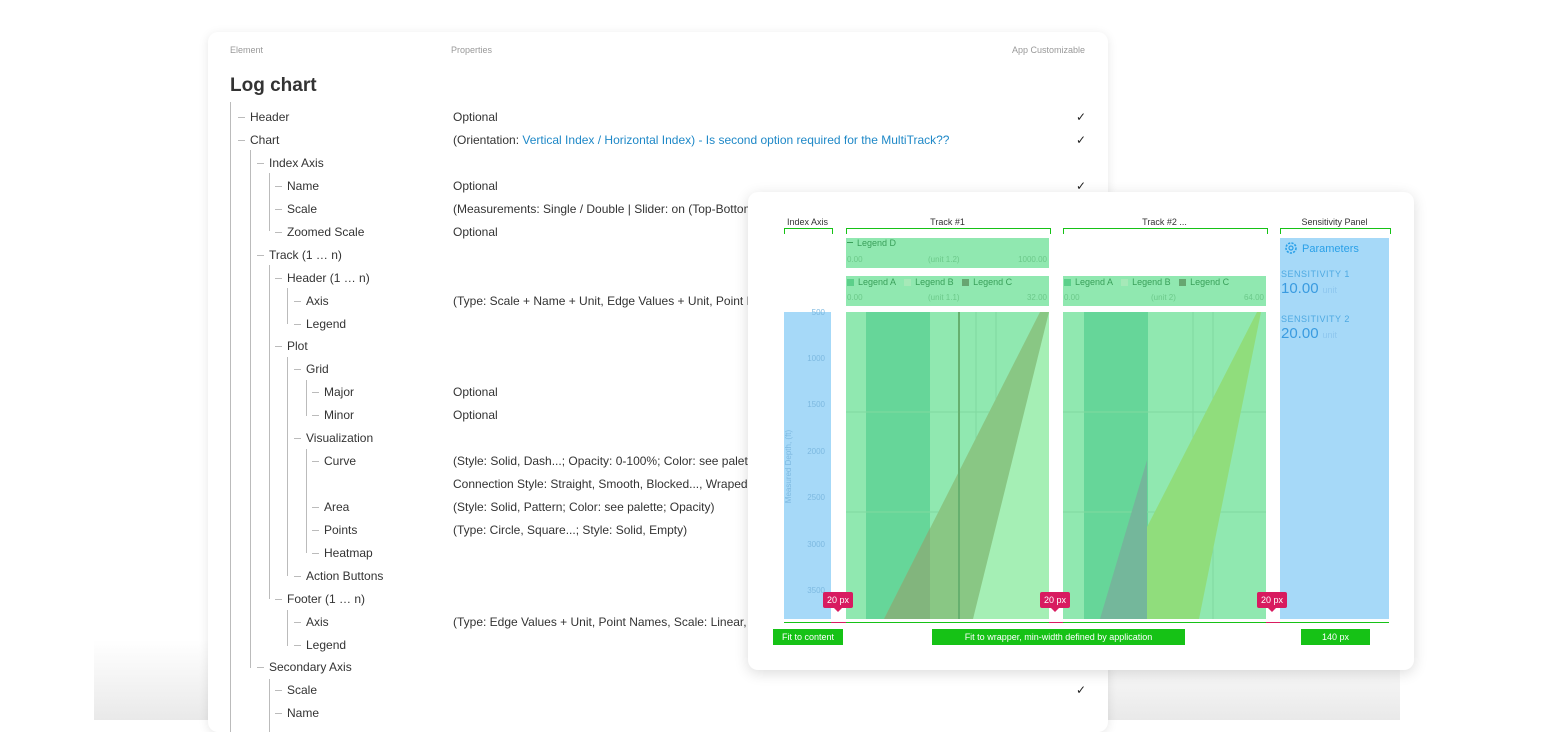  I want to click on sensitivity-1-label: SENSITIVITY 1, so click(1315, 274).